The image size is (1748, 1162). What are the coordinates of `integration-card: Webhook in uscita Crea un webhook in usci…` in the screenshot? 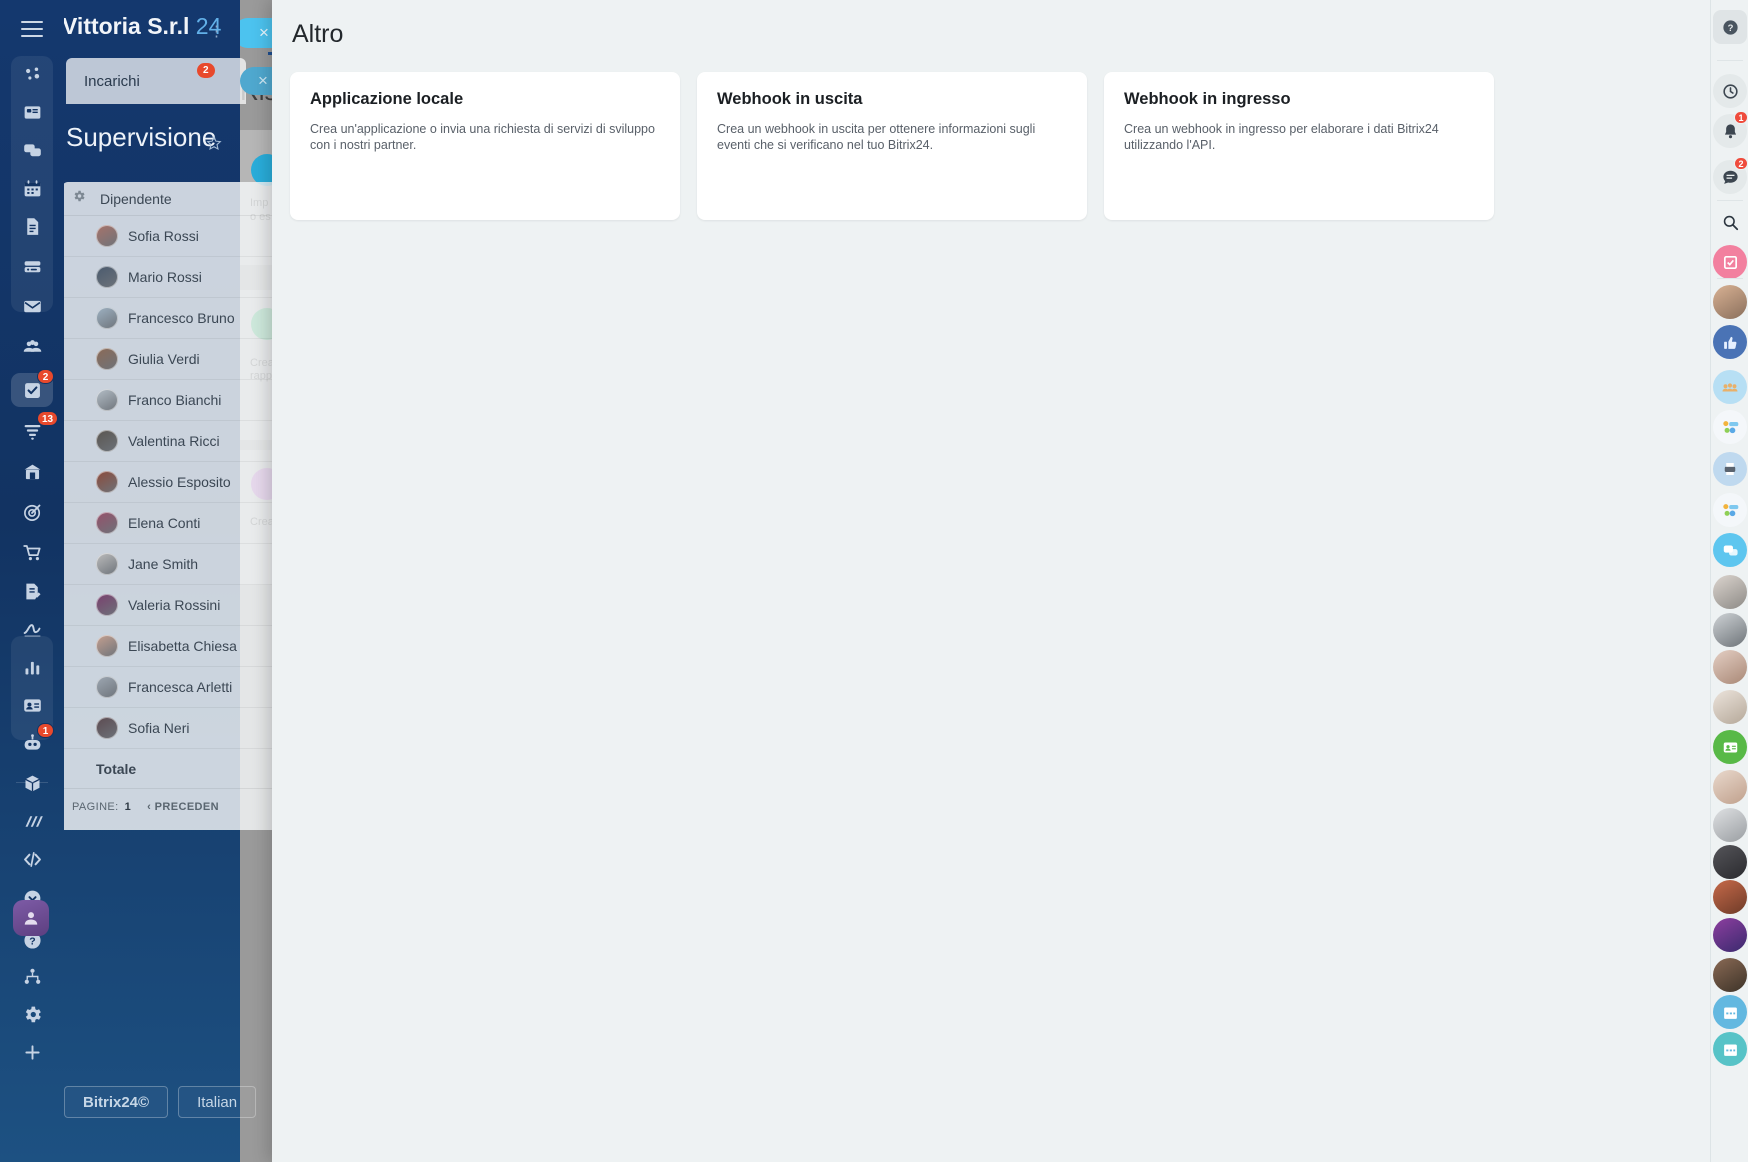 It's located at (892, 146).